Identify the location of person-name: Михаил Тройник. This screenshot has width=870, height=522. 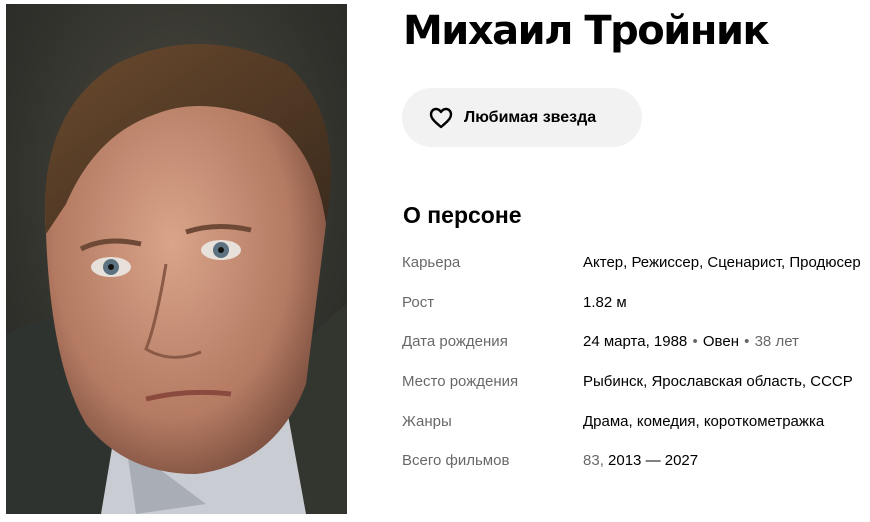
(586, 31).